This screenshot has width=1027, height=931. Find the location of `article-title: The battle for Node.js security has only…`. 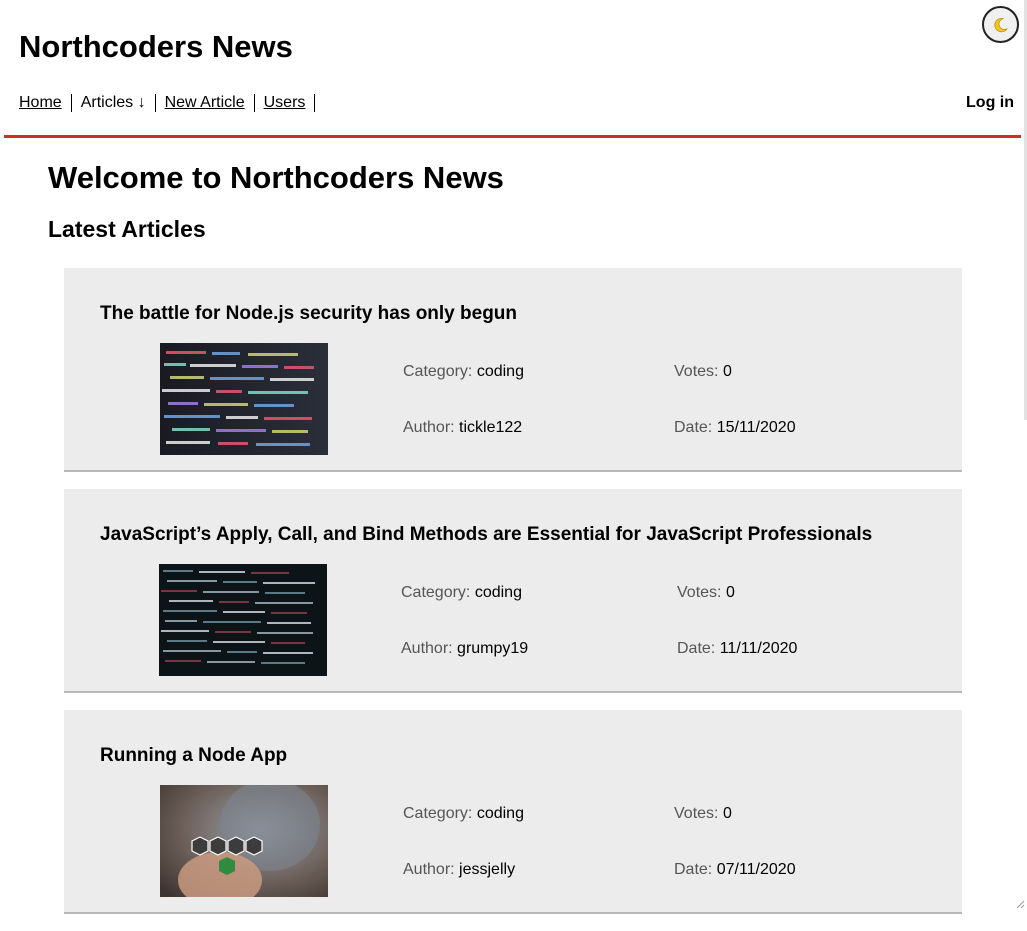

article-title: The battle for Node.js security has only… is located at coordinates (308, 314).